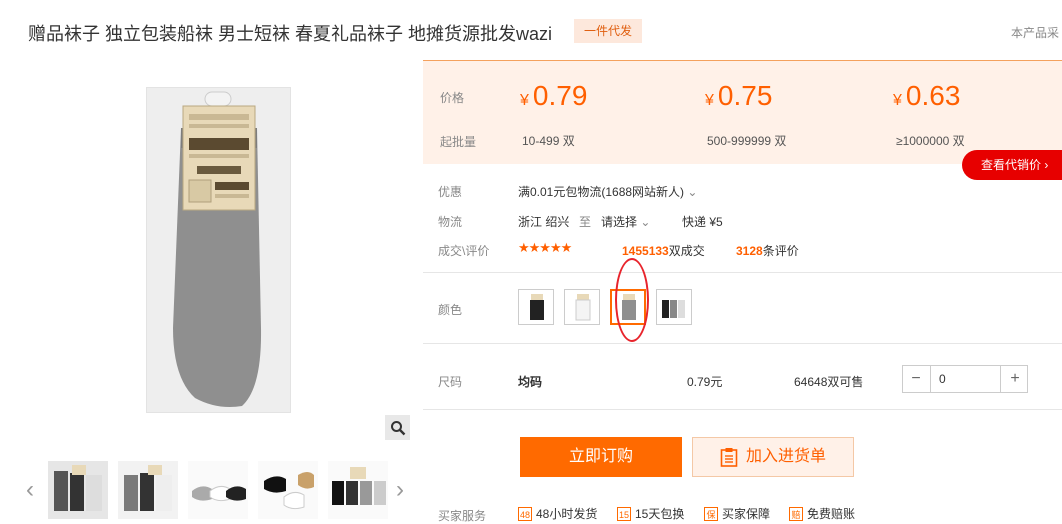 This screenshot has height=524, width=1062. I want to click on service-15day: 15 15天包换, so click(651, 513).